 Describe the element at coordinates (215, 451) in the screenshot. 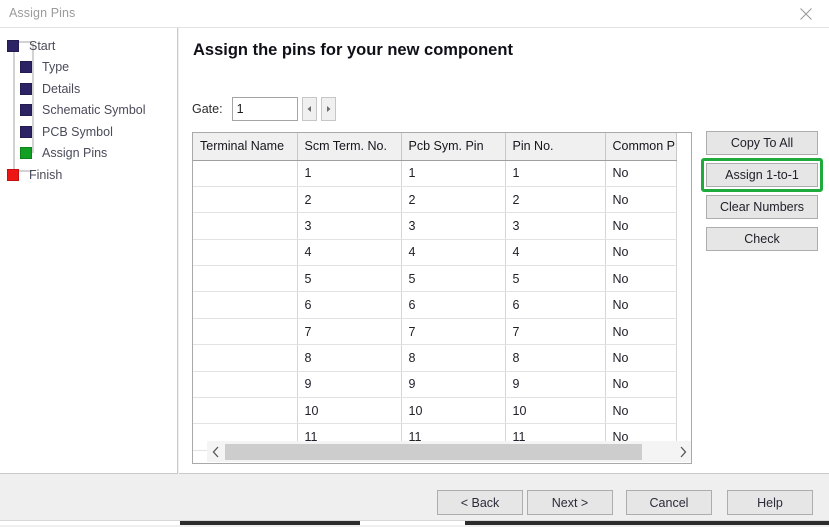

I see `hscroll-left-button` at that location.